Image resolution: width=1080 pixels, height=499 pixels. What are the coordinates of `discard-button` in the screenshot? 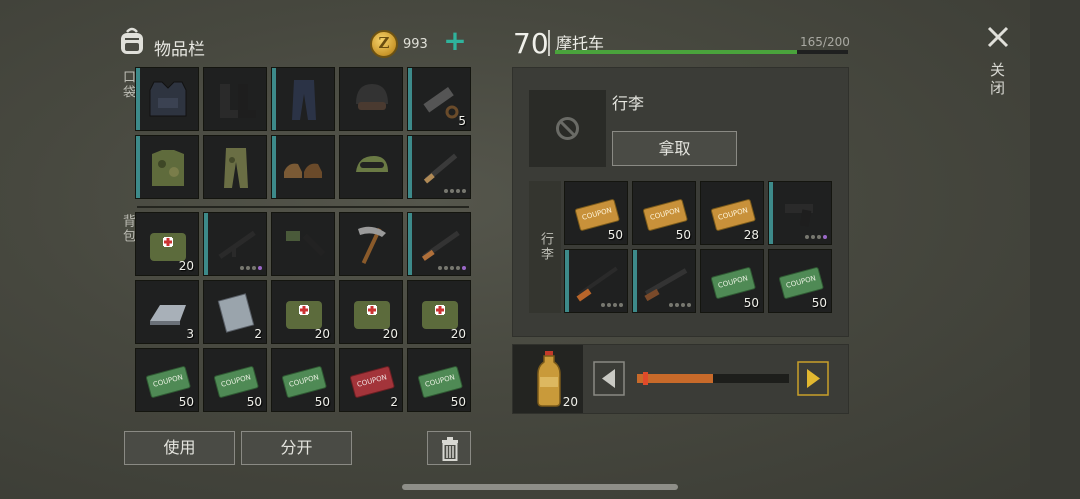 It's located at (449, 448).